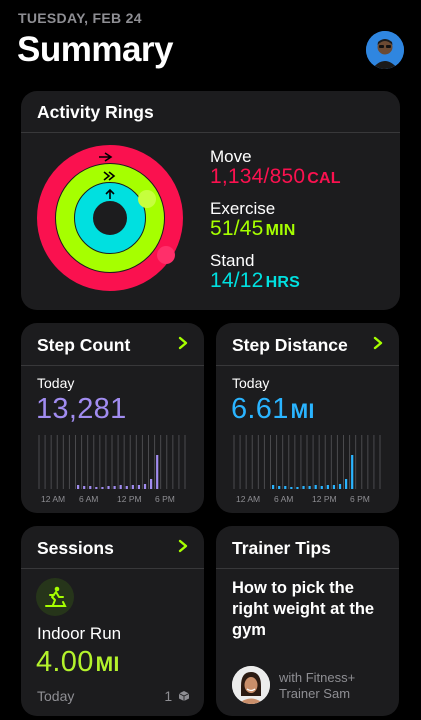 This screenshot has height=720, width=421. Describe the element at coordinates (275, 176) in the screenshot. I see `move-value: 1,134/850 CAL` at that location.